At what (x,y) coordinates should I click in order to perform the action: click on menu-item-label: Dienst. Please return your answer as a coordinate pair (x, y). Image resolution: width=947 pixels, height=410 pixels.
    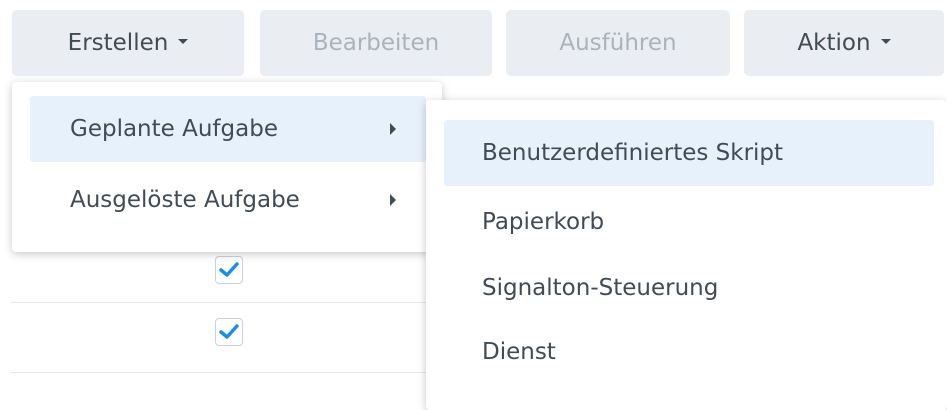
    Looking at the image, I should click on (519, 352).